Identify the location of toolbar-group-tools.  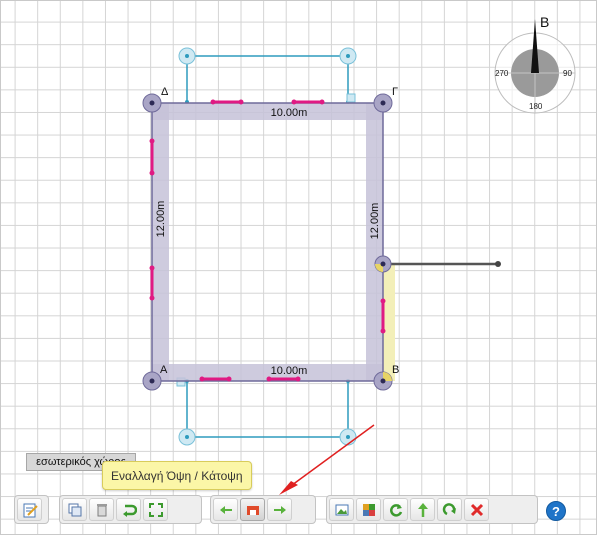
(130, 509).